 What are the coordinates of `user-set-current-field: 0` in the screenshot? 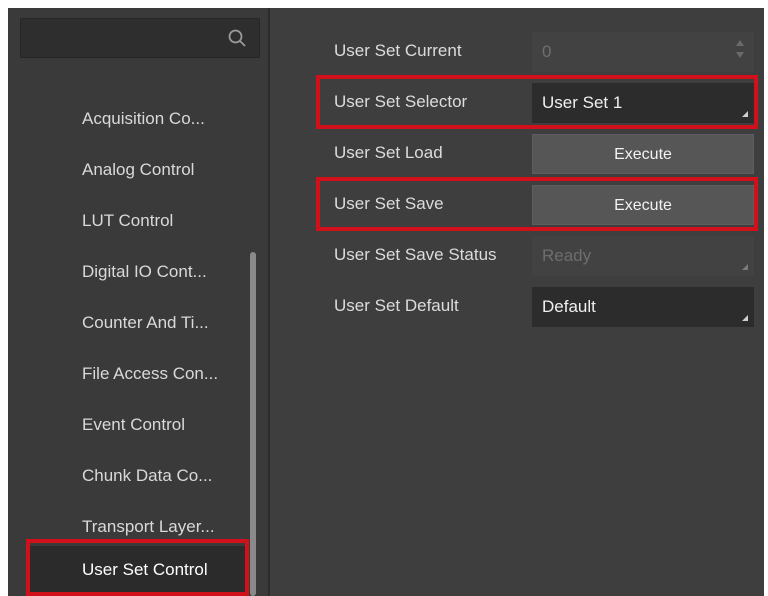 It's located at (643, 52).